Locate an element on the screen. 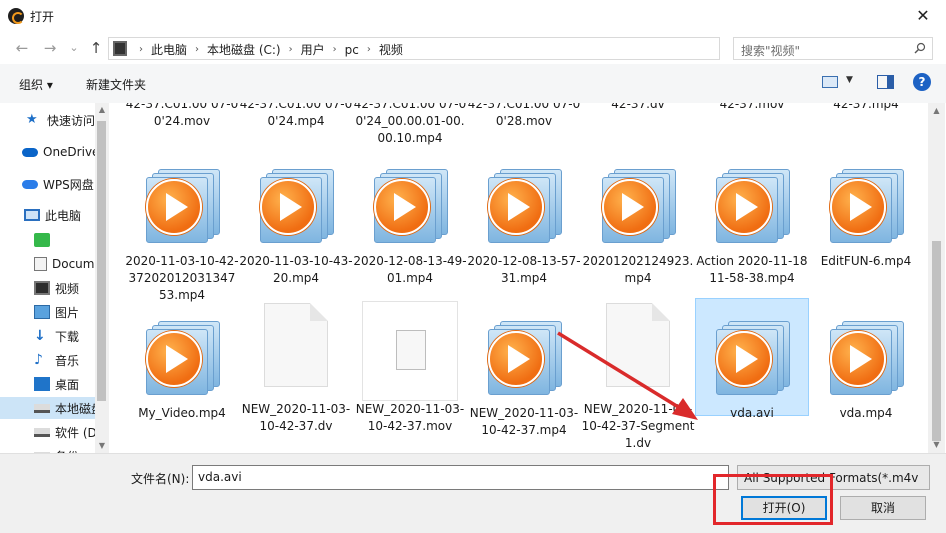 The image size is (946, 533). file-item: My_Video.mp4 is located at coordinates (182, 370).